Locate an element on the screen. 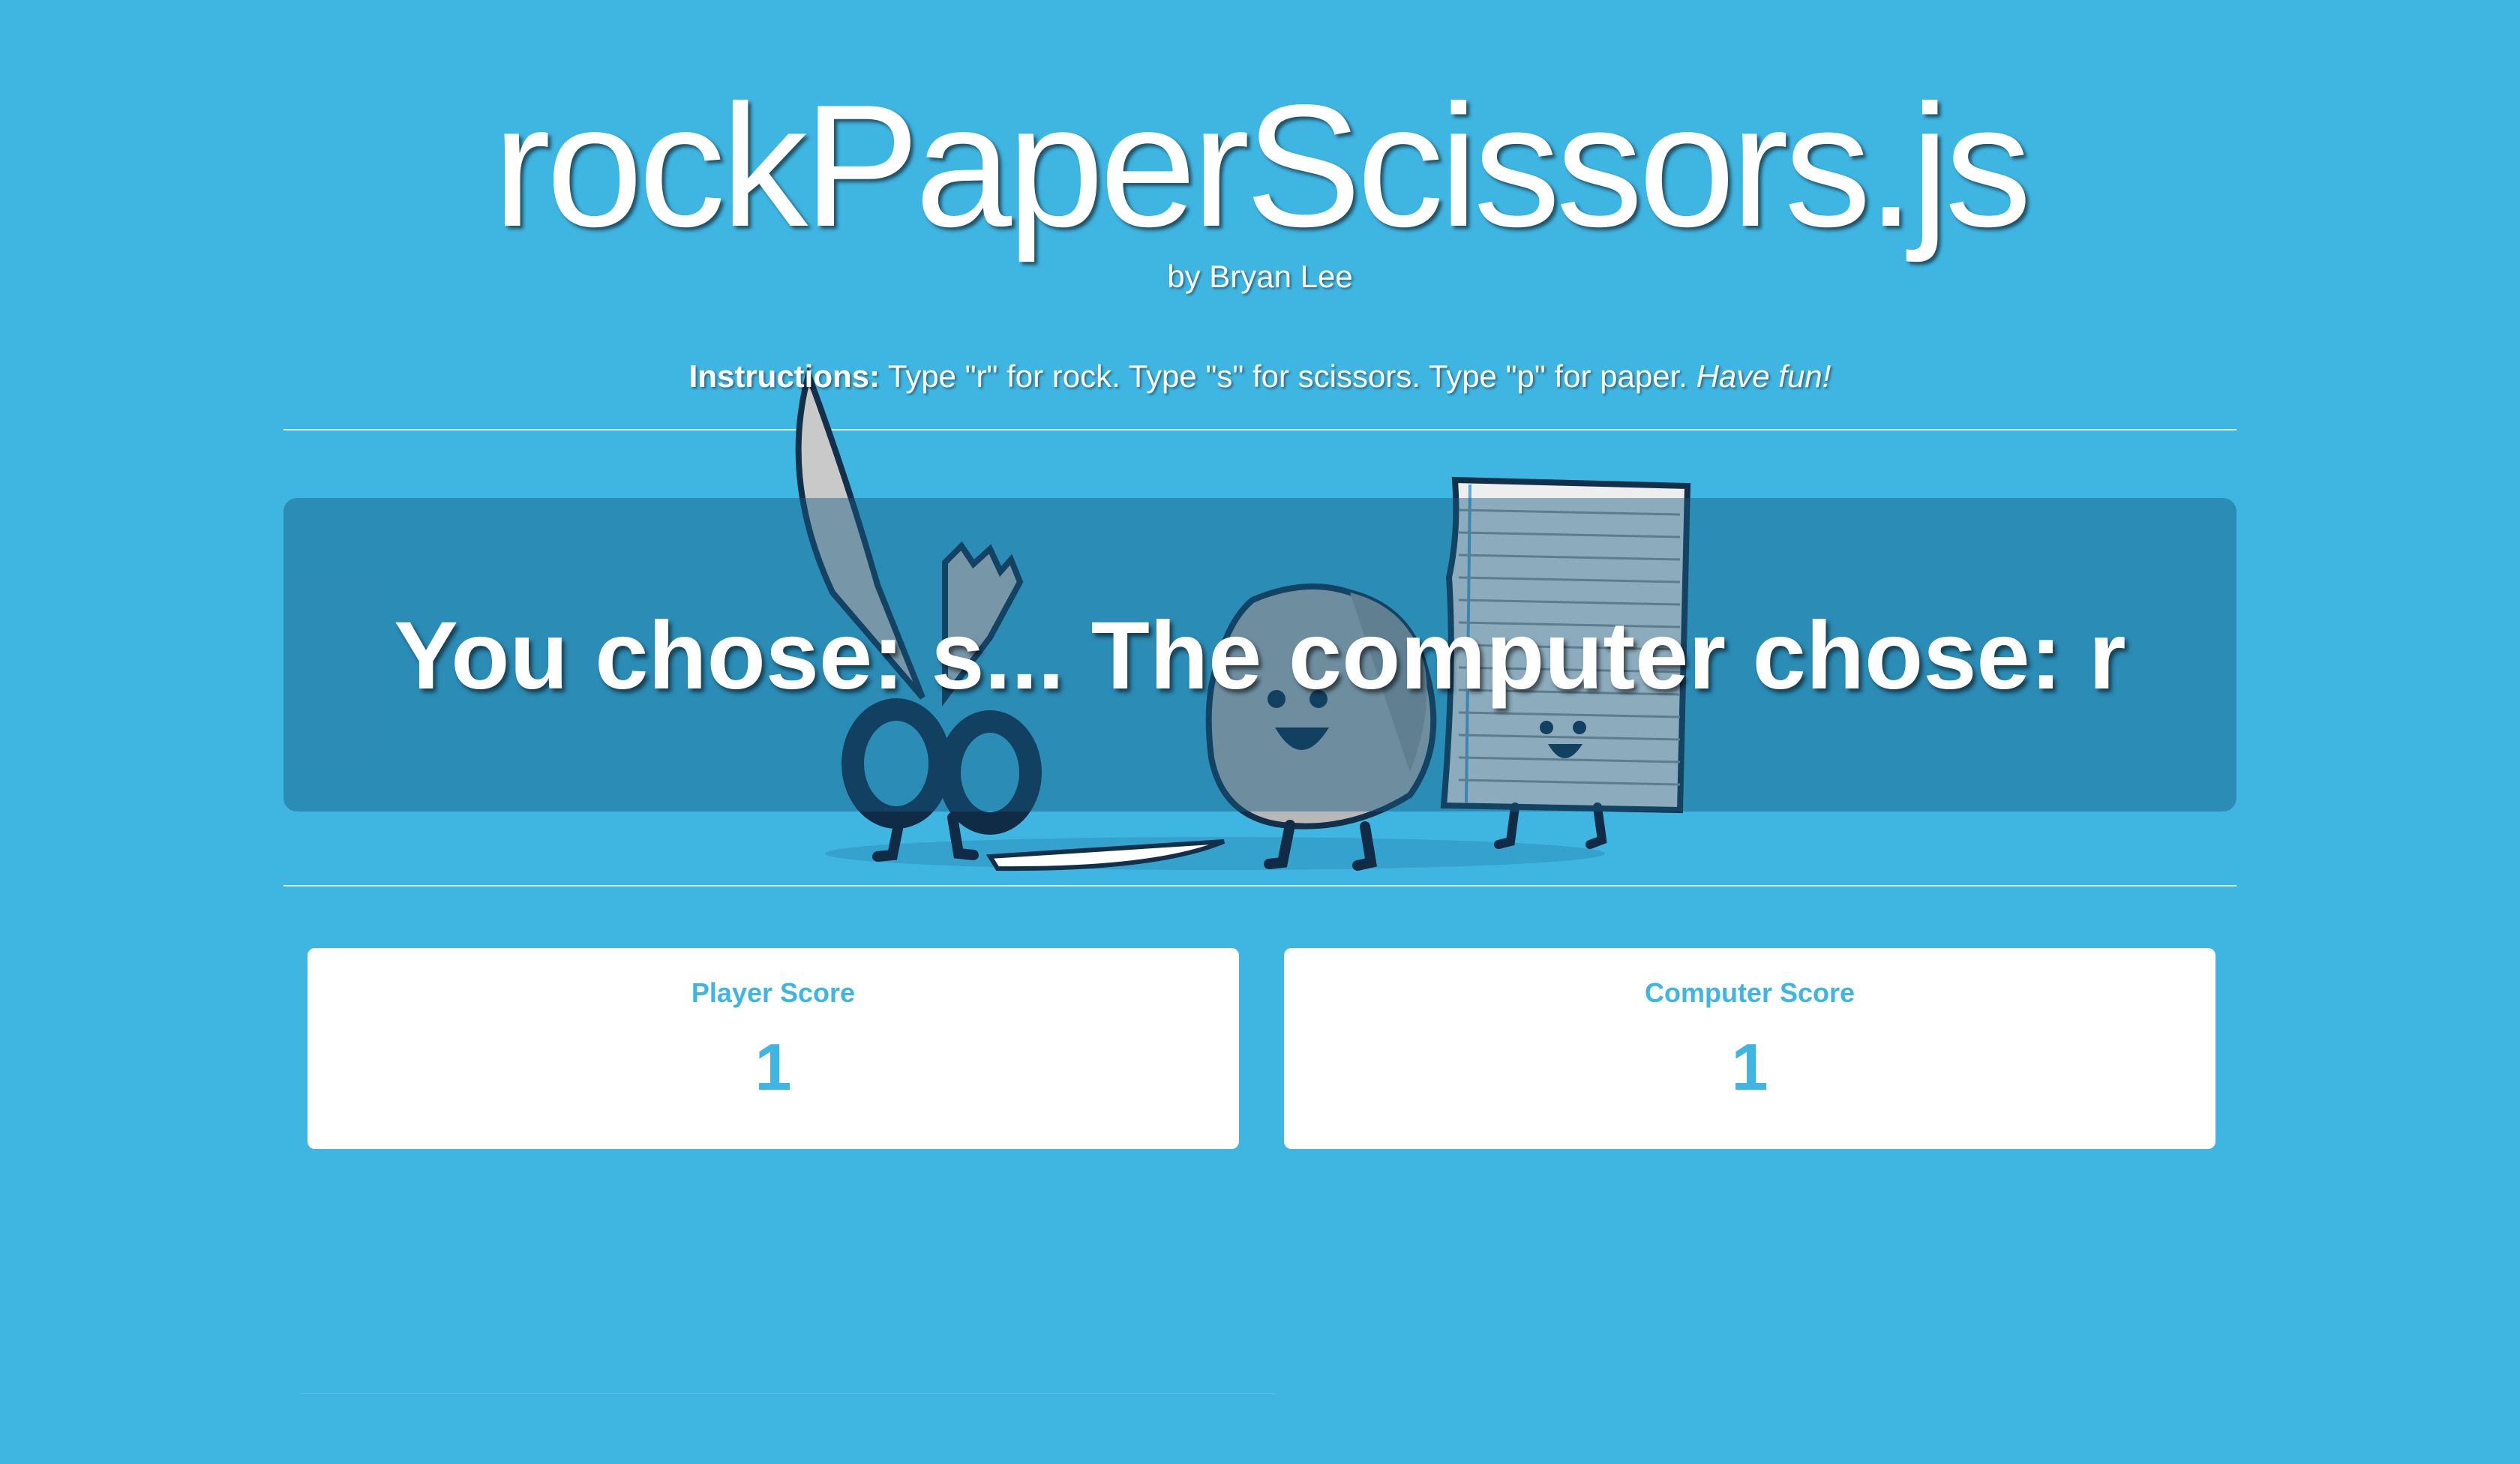  instructions-emphasis: Have fun! is located at coordinates (1764, 376).